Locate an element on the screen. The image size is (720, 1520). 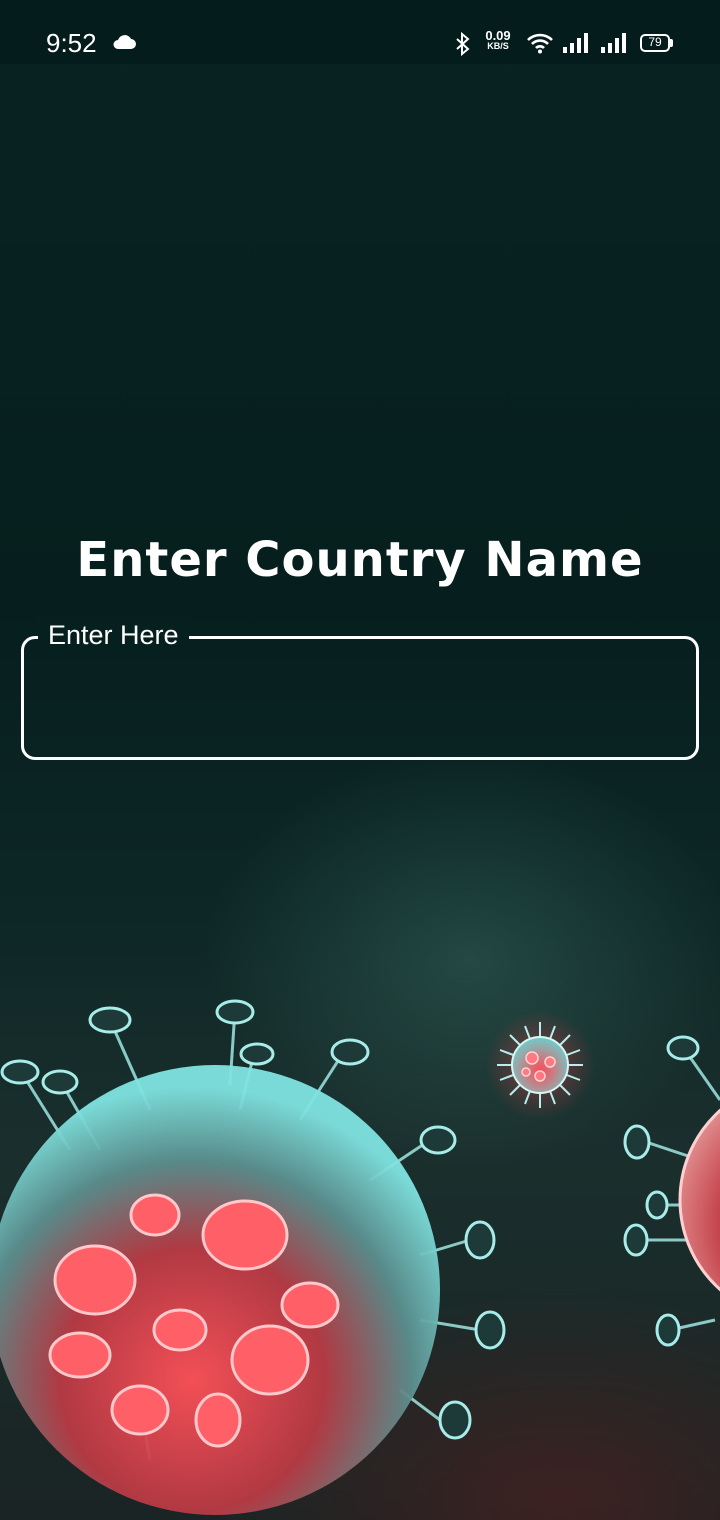
country-input is located at coordinates (360, 698).